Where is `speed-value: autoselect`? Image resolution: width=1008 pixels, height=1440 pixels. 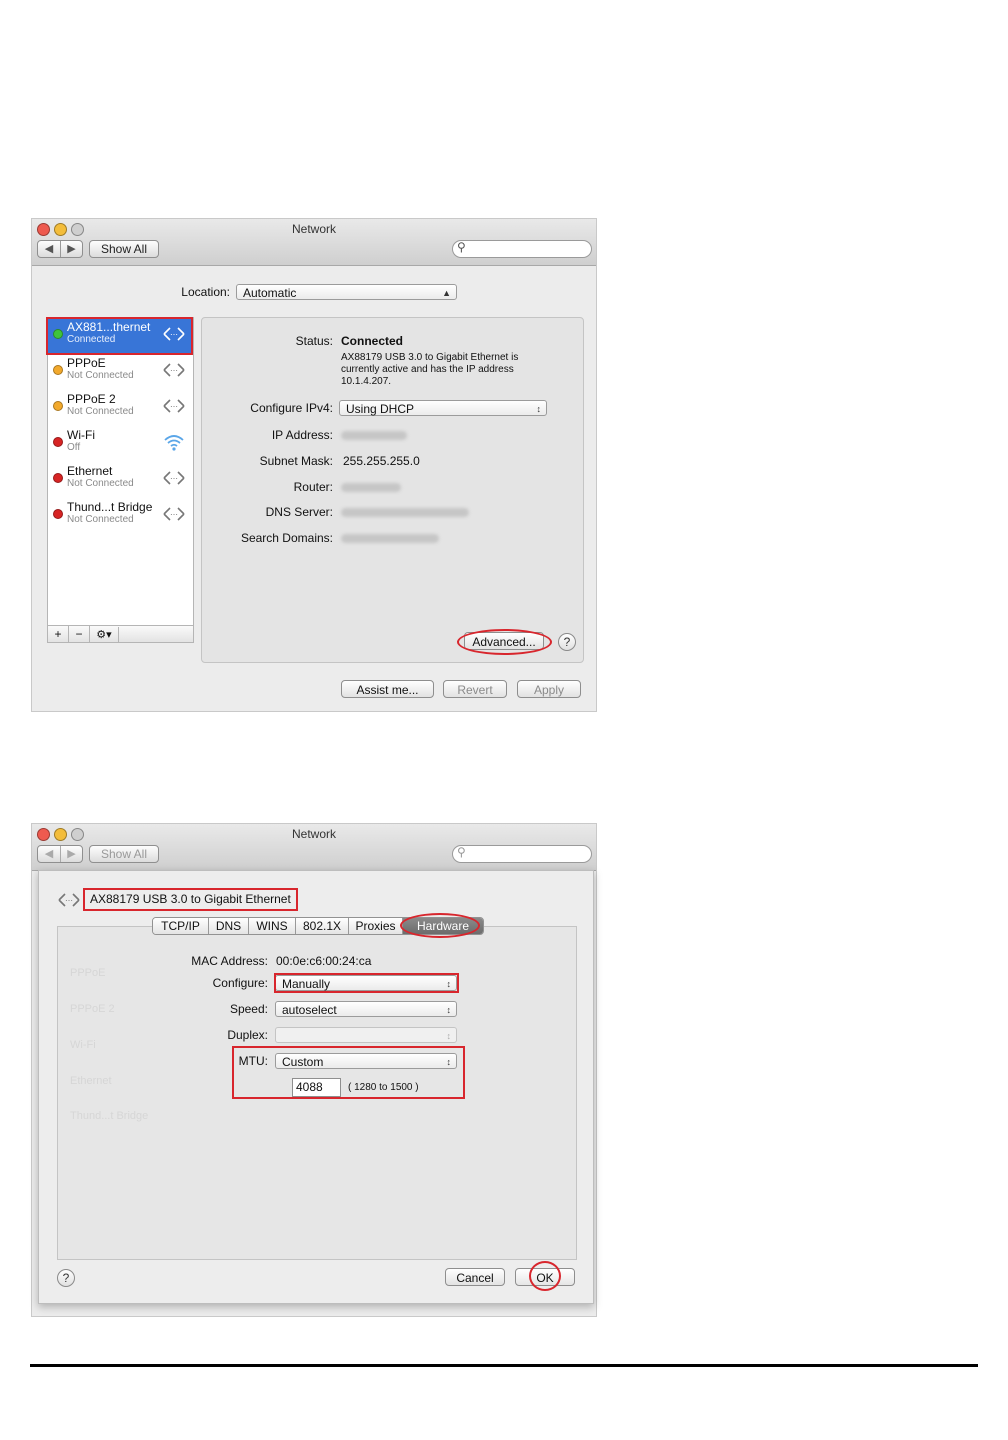 speed-value: autoselect is located at coordinates (309, 1010).